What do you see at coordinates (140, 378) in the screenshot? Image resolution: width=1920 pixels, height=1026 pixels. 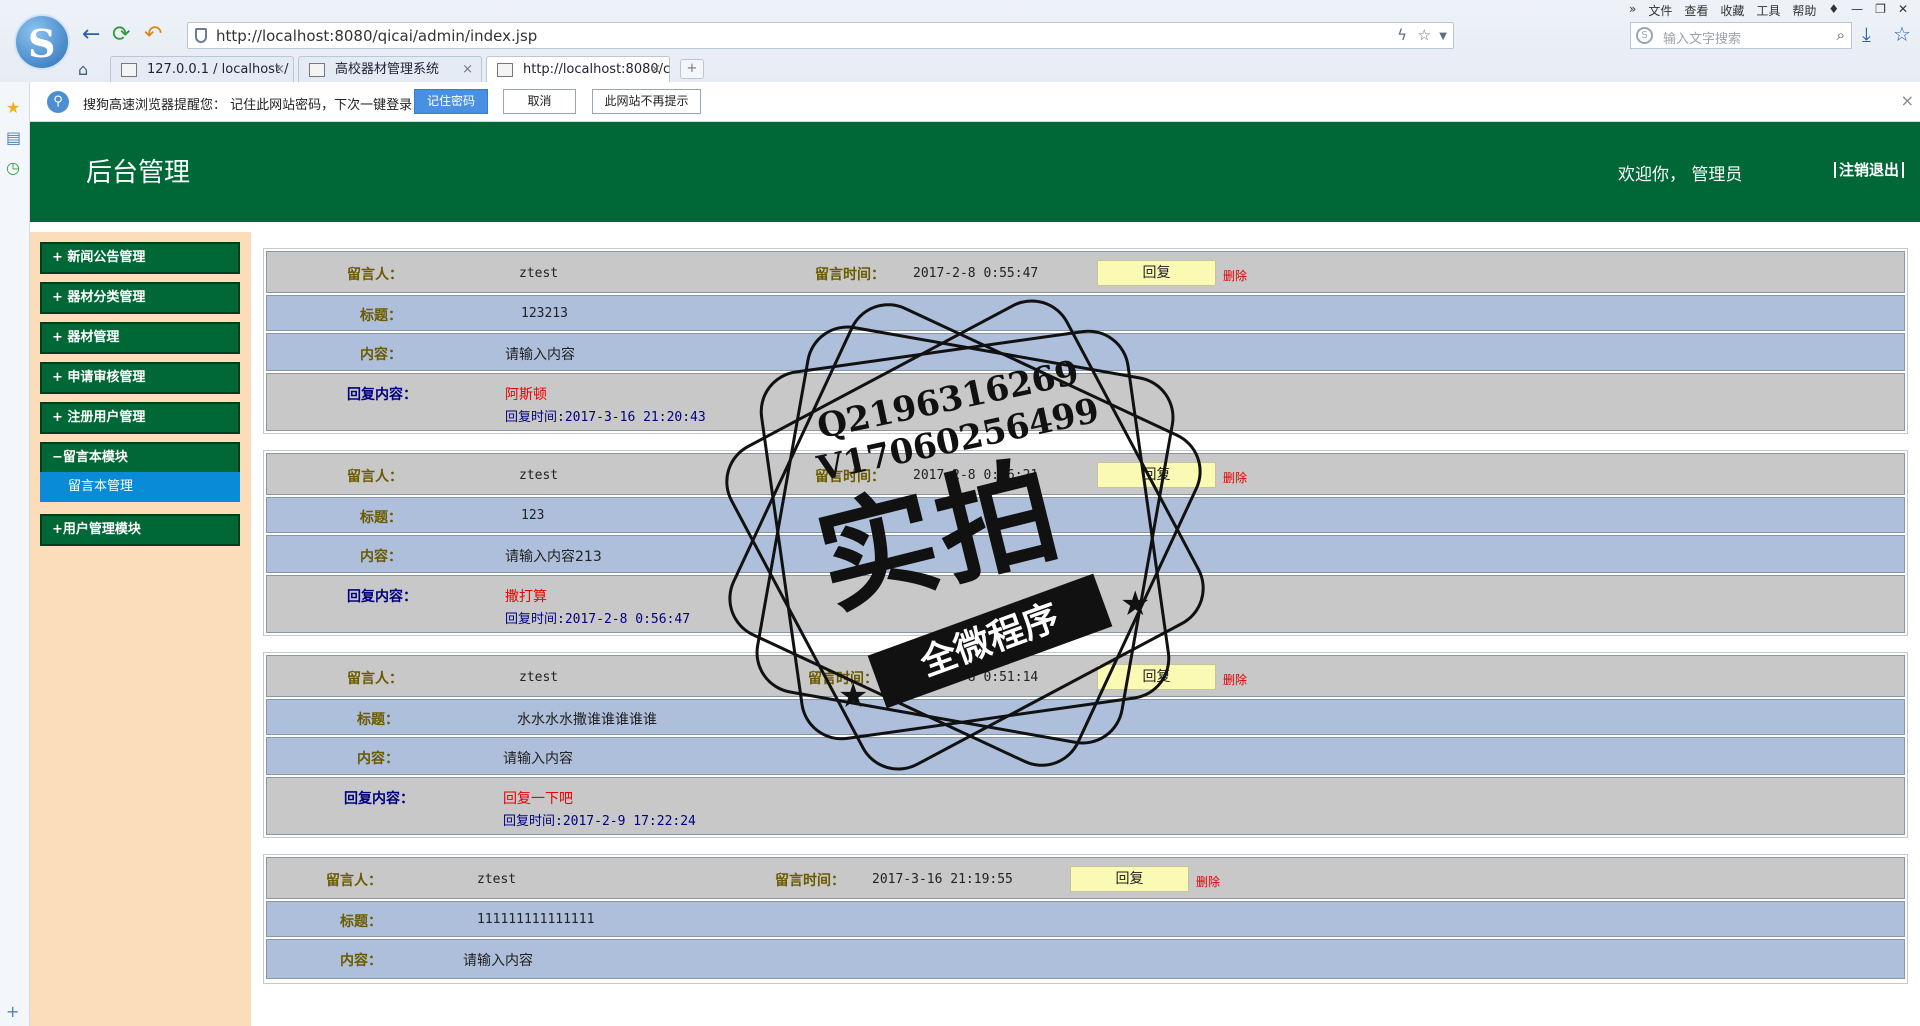 I see `menu-approval: + 申请审核管理` at bounding box center [140, 378].